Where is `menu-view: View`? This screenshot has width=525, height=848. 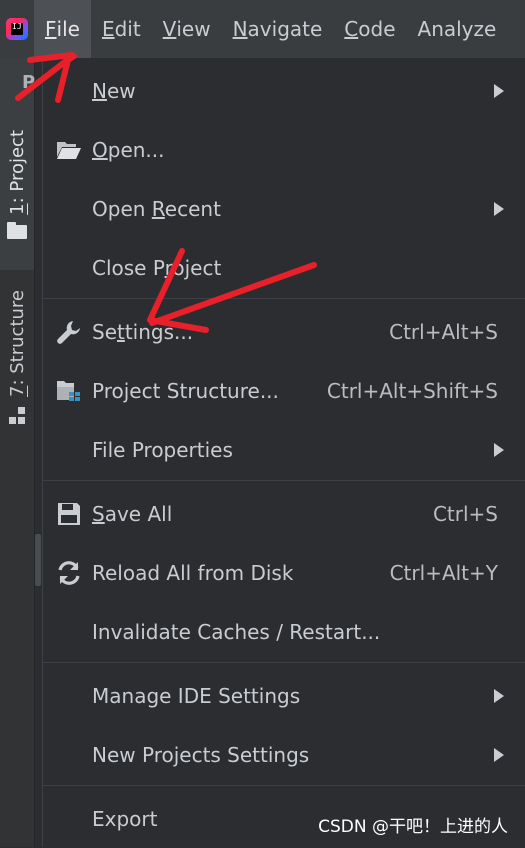 menu-view: View is located at coordinates (187, 29).